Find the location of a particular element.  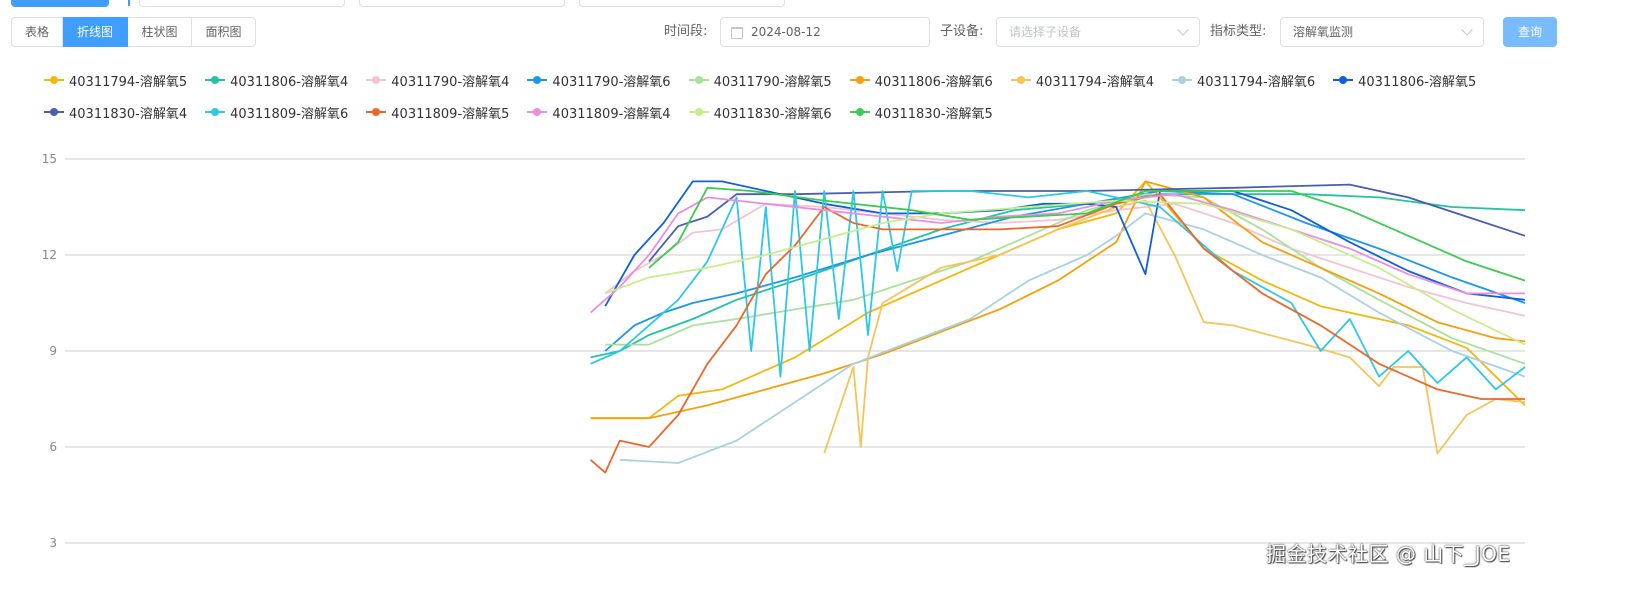

y-tick-label: 12 is located at coordinates (49, 255).